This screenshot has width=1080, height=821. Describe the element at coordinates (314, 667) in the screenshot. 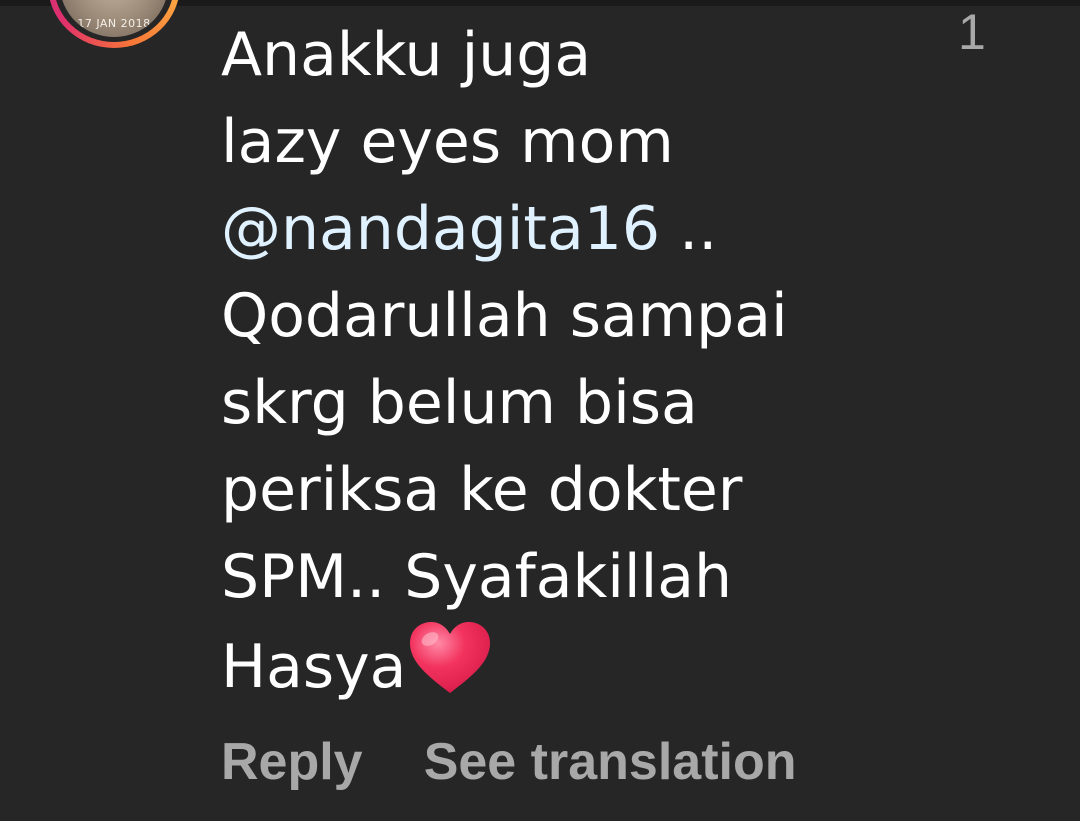

I see `comment-line-text: Hasya` at that location.